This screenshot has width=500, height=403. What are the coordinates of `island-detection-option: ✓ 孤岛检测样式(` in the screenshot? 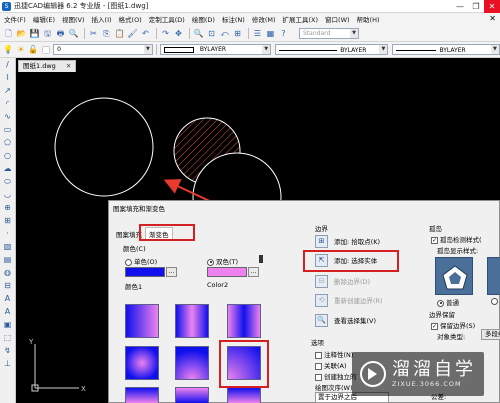 It's located at (456, 239).